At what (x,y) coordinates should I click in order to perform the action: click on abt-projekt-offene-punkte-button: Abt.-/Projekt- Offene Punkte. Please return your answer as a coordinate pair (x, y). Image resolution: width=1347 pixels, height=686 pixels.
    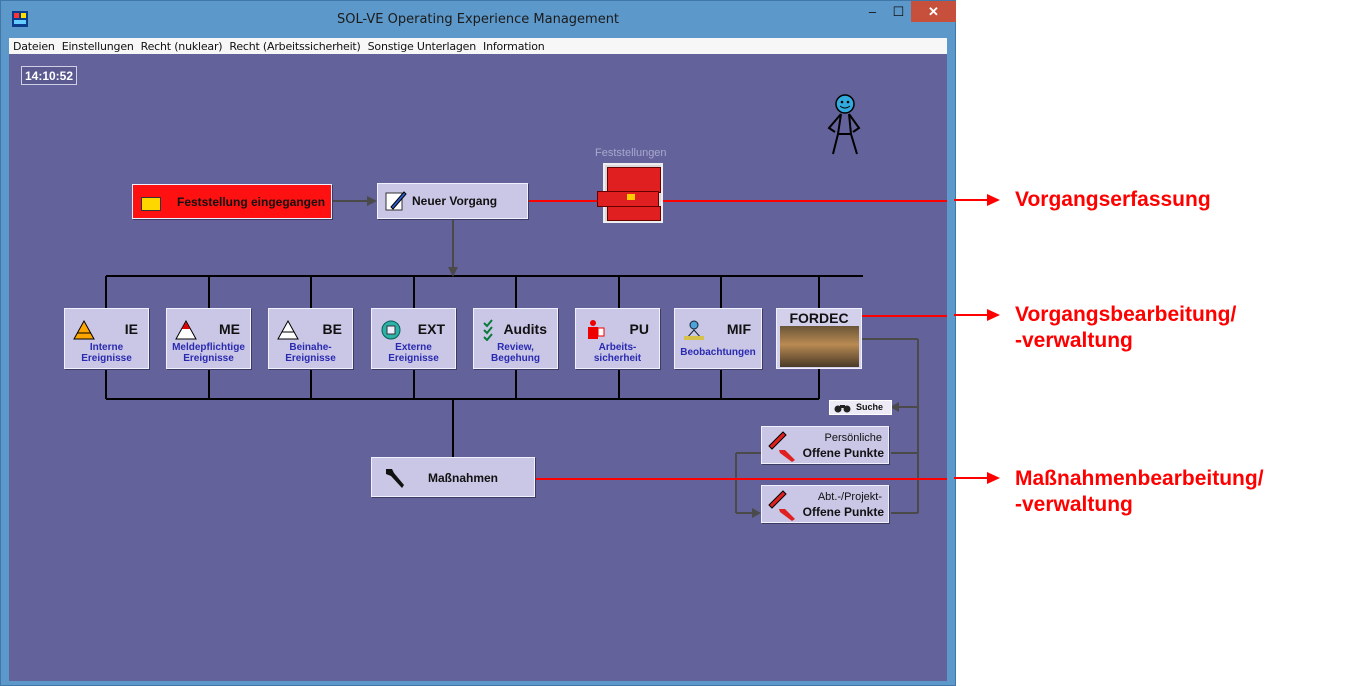
    Looking at the image, I should click on (825, 504).